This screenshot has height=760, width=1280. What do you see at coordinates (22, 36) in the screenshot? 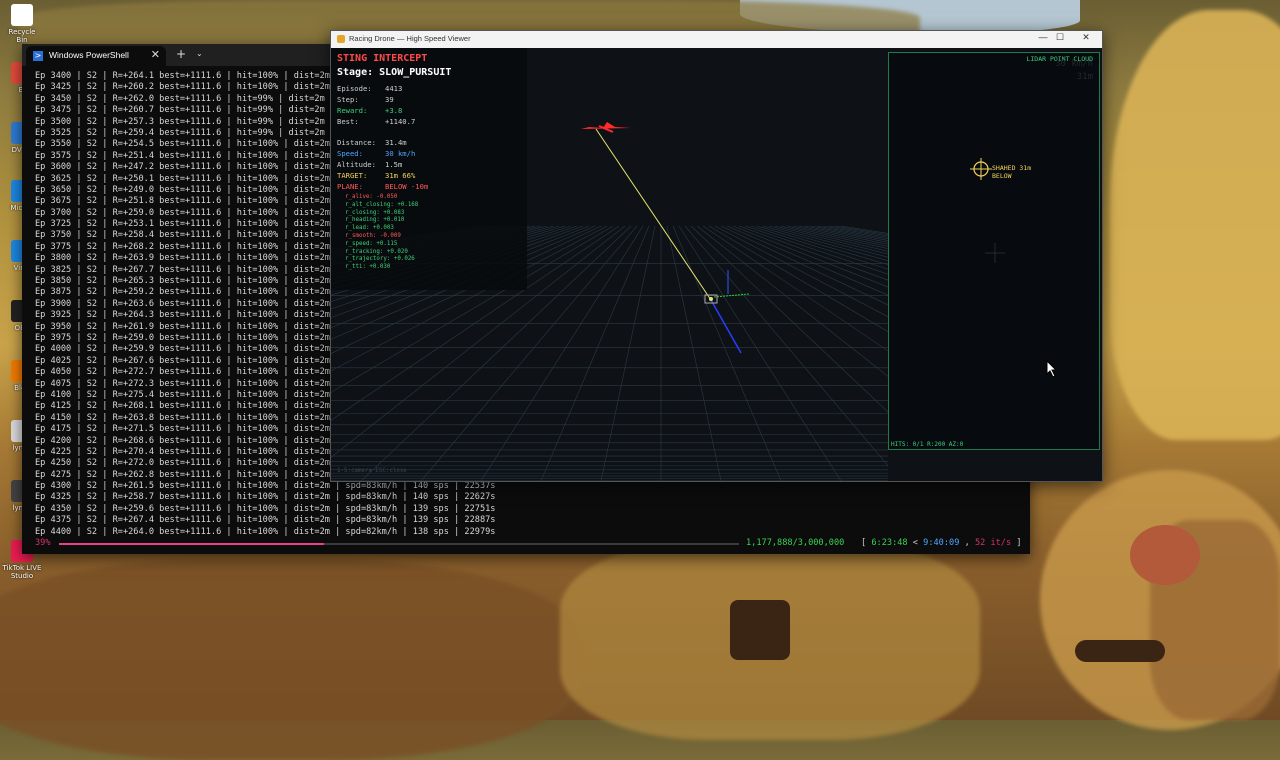
I see `desktop-icon-label: Recycle Bin` at bounding box center [22, 36].